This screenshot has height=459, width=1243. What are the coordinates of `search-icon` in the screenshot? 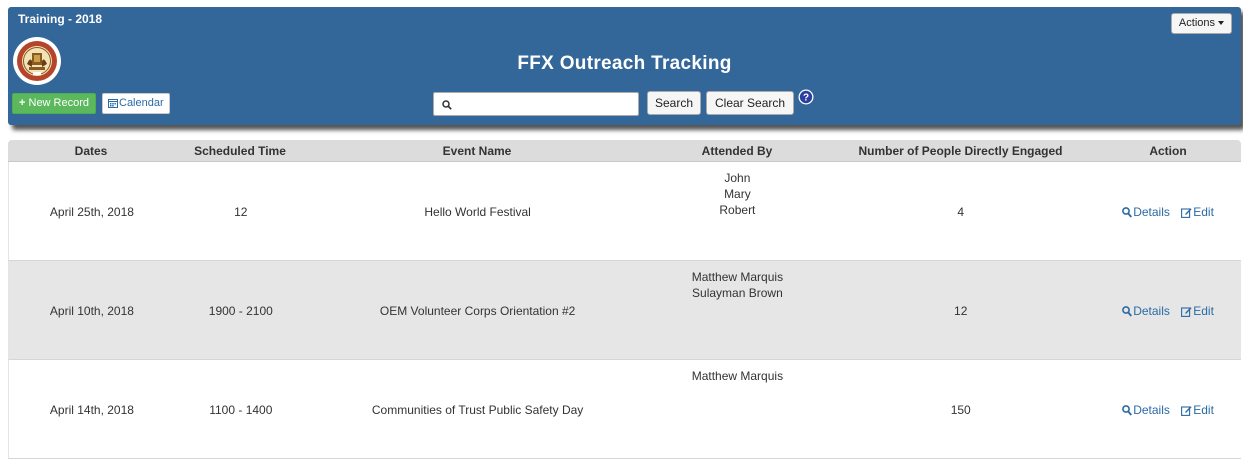 It's located at (447, 105).